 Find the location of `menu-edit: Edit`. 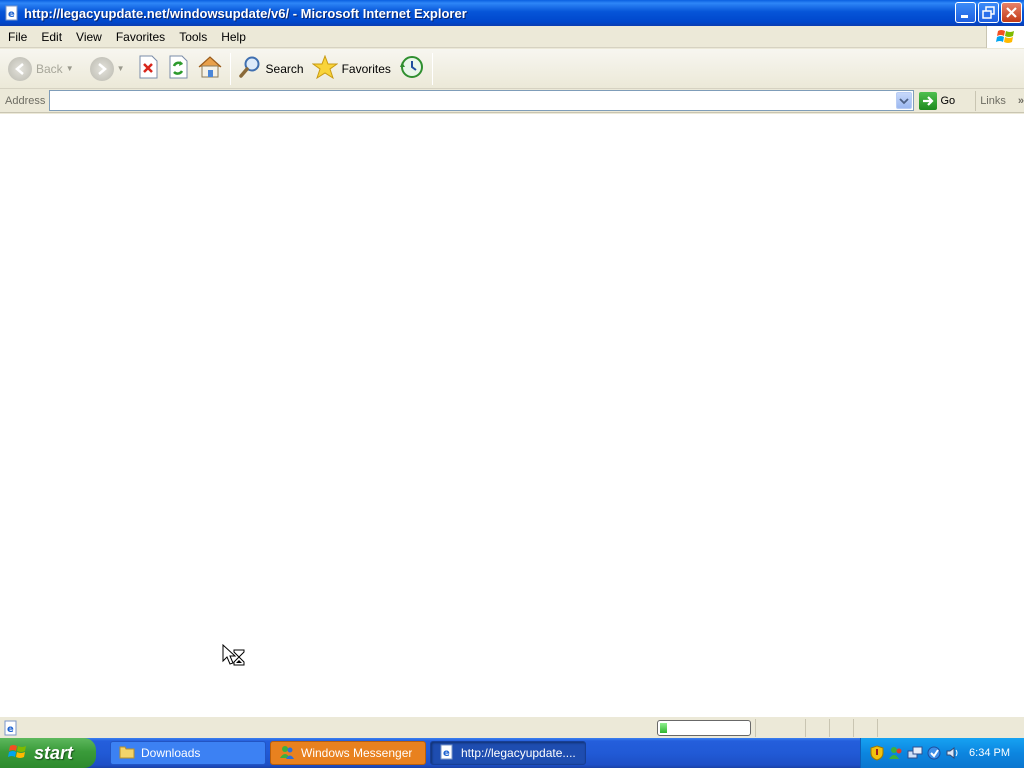

menu-edit: Edit is located at coordinates (51, 37).